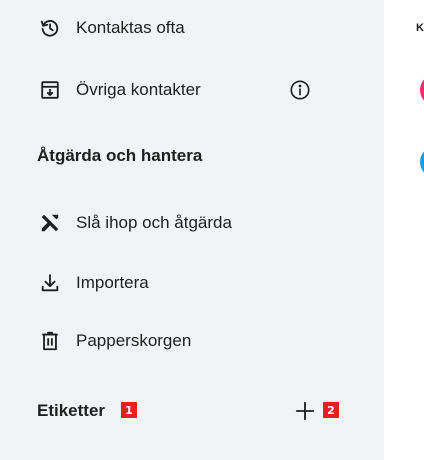 The width and height of the screenshot is (424, 460). I want to click on sidebar-item-other-contacts: Övriga kontakter, so click(192, 90).